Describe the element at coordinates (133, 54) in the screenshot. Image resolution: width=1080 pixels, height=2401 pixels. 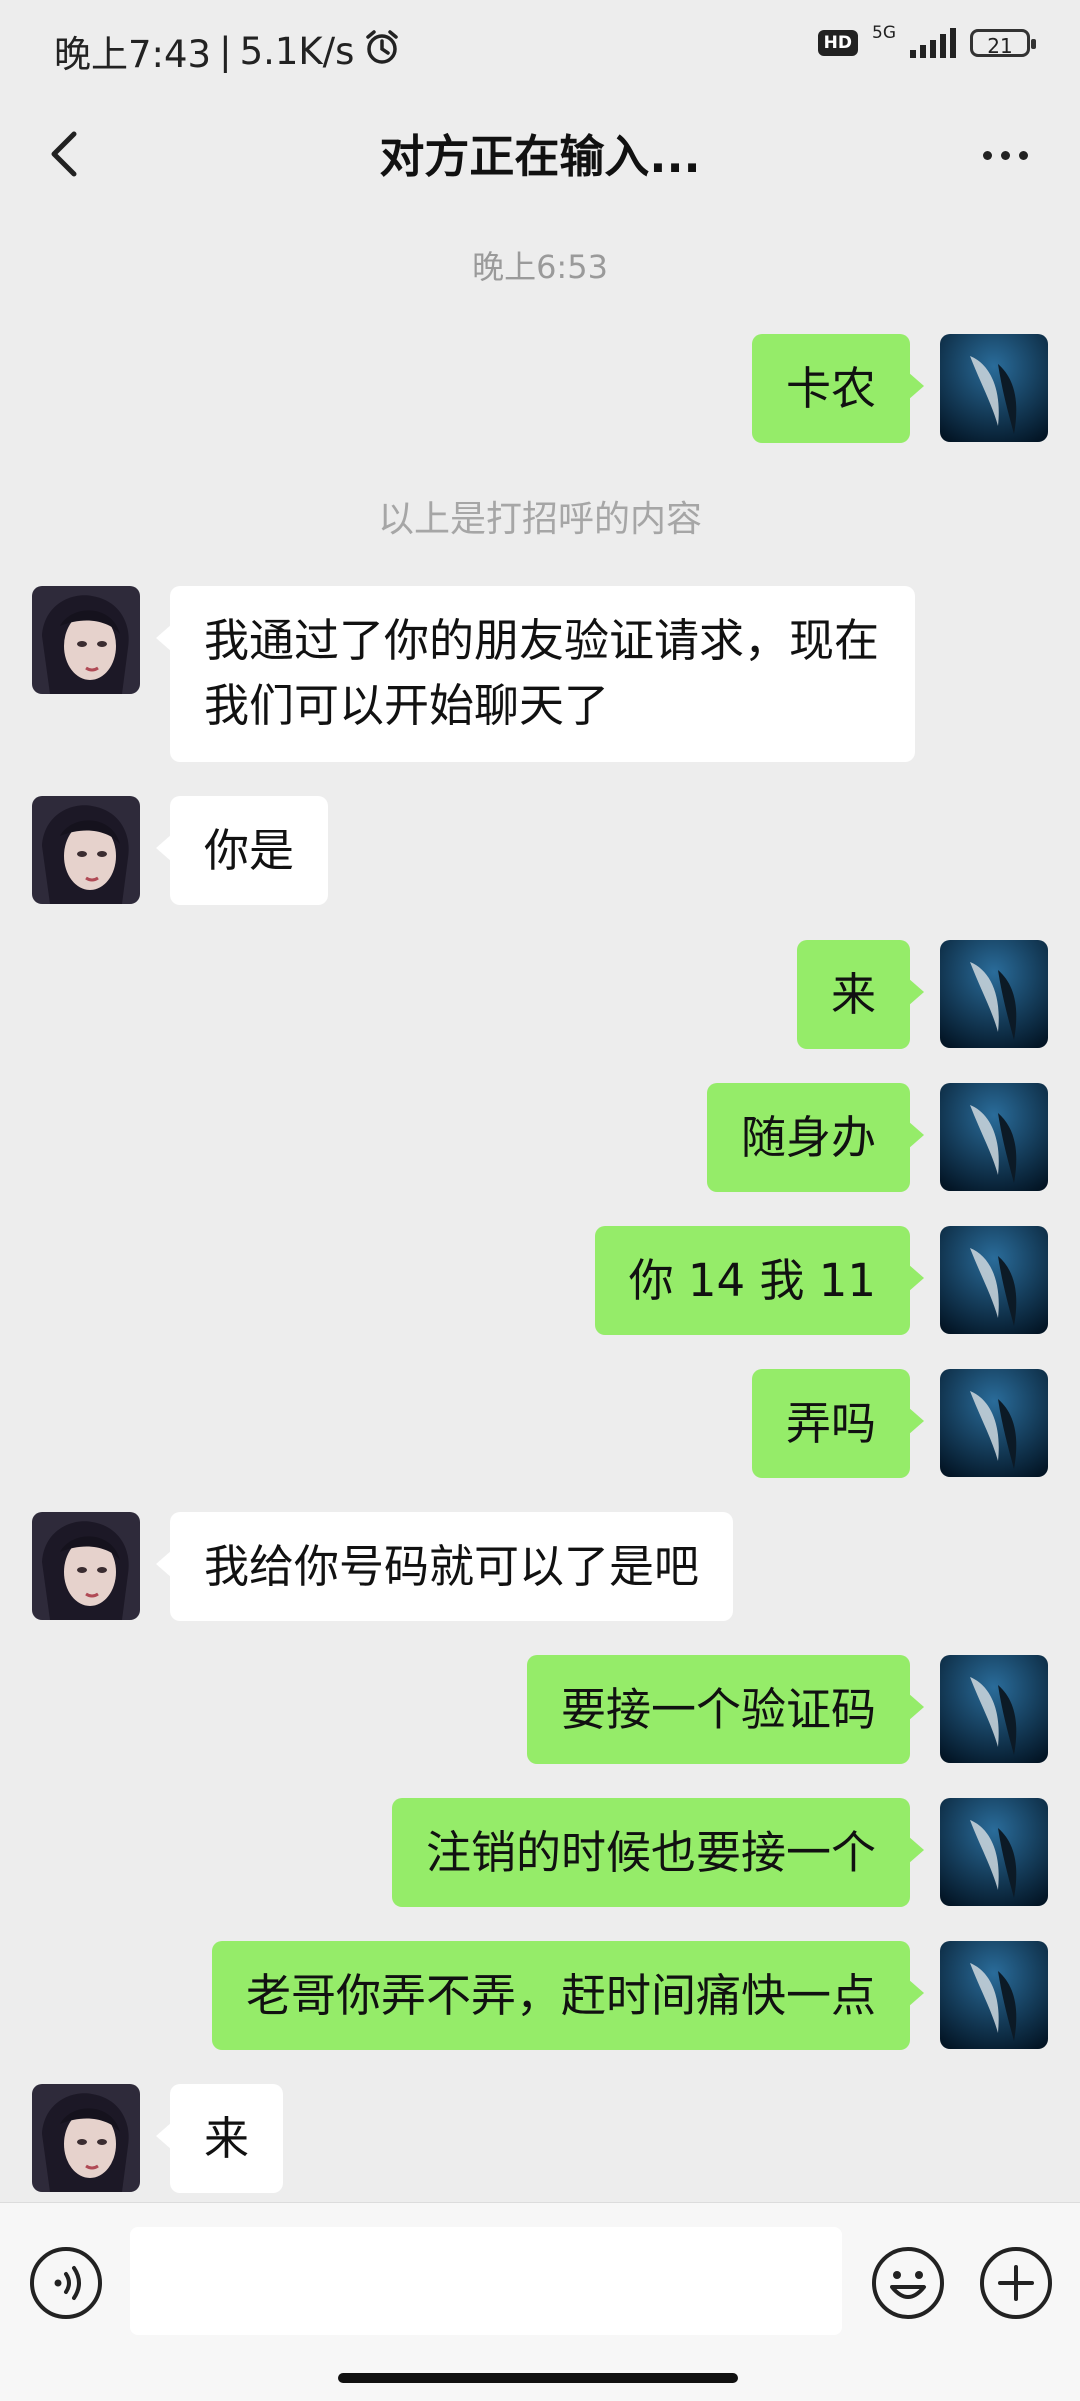
I see `status-time: 晚上7:43` at that location.